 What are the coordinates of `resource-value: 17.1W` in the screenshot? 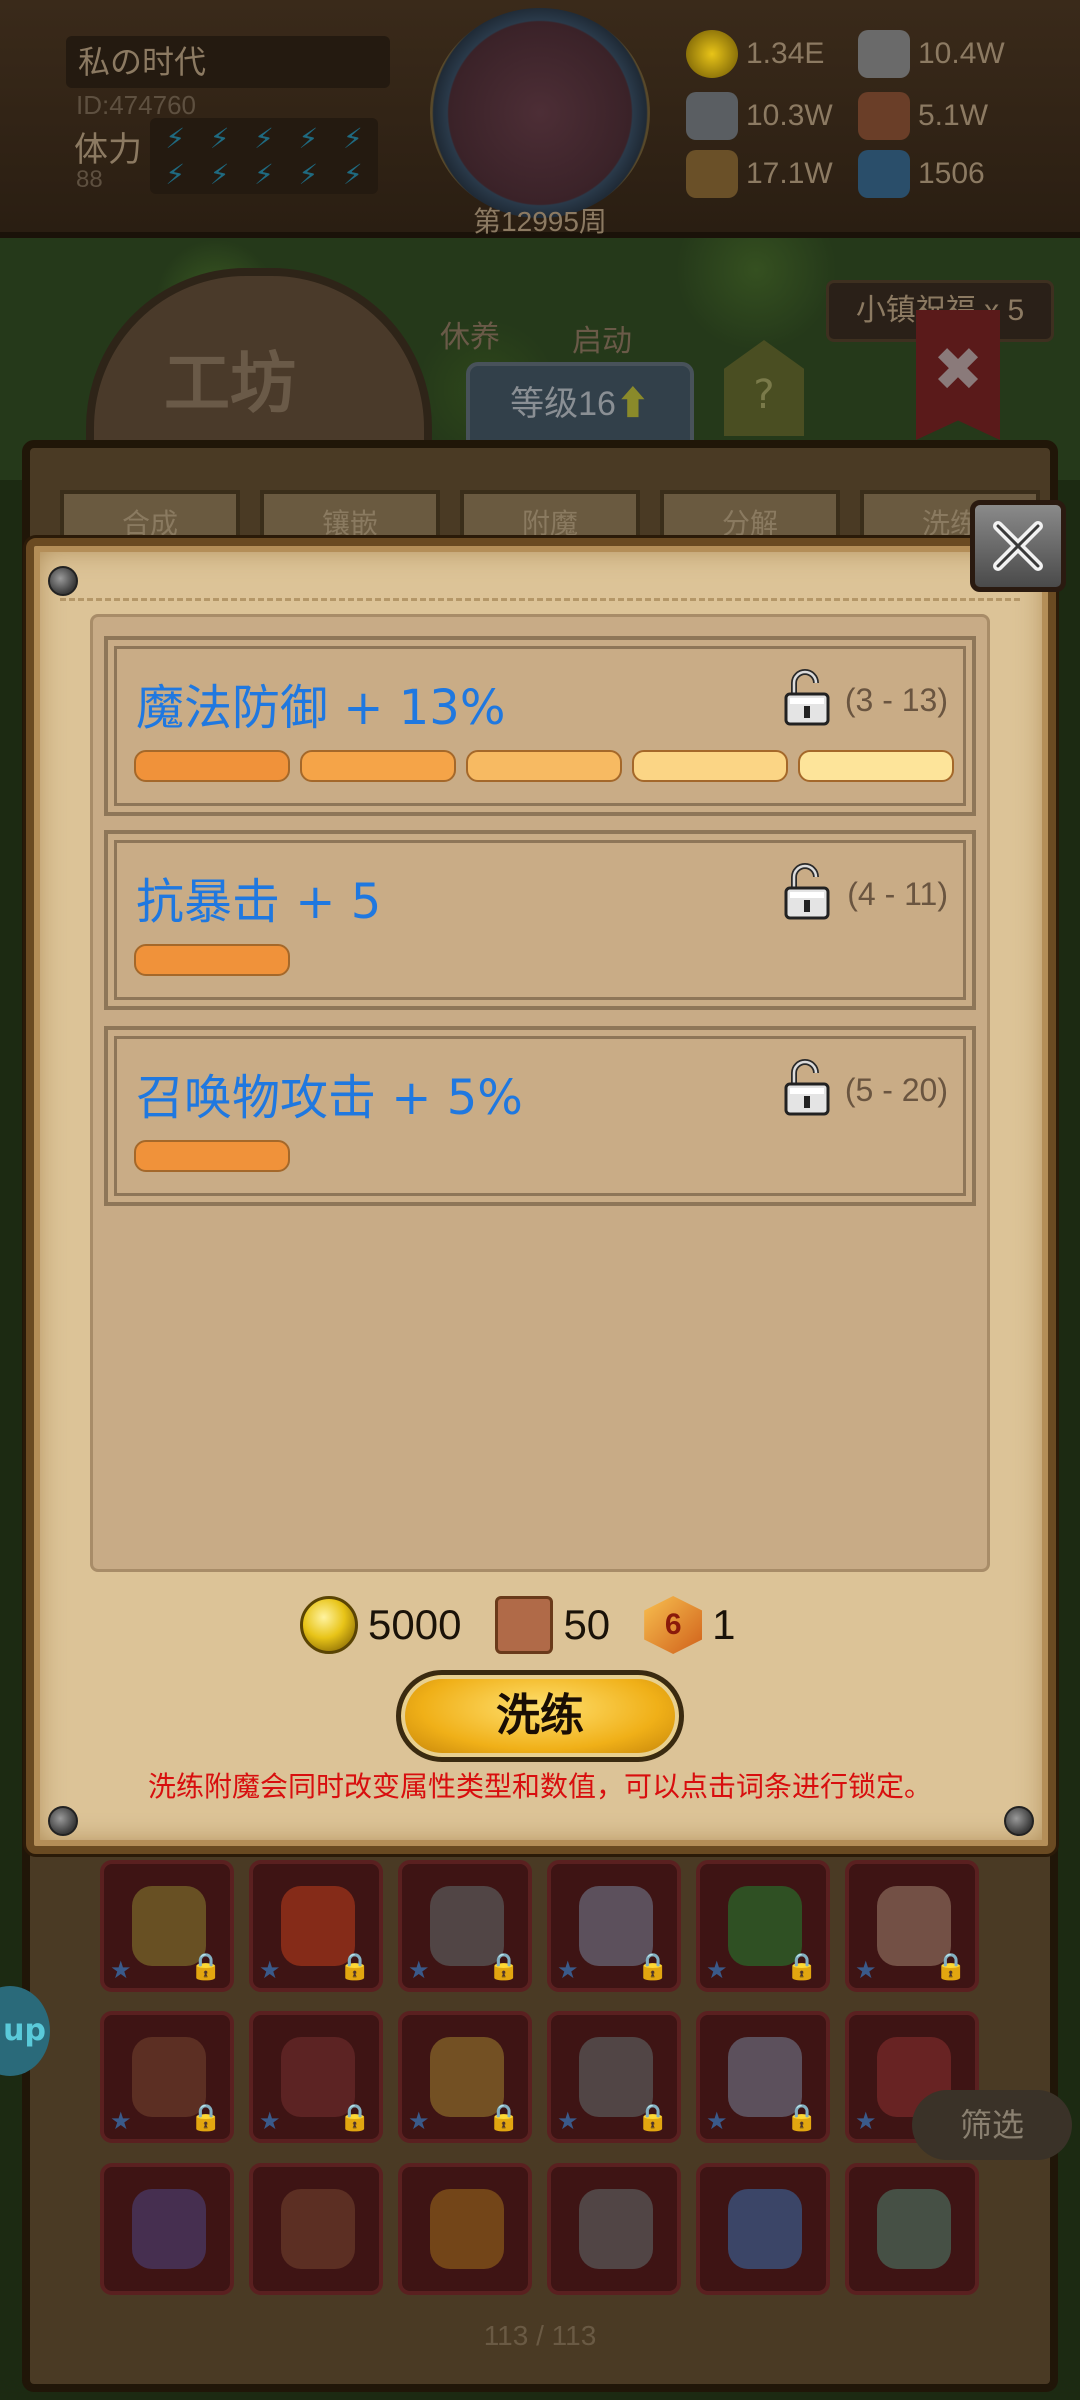 It's located at (789, 173).